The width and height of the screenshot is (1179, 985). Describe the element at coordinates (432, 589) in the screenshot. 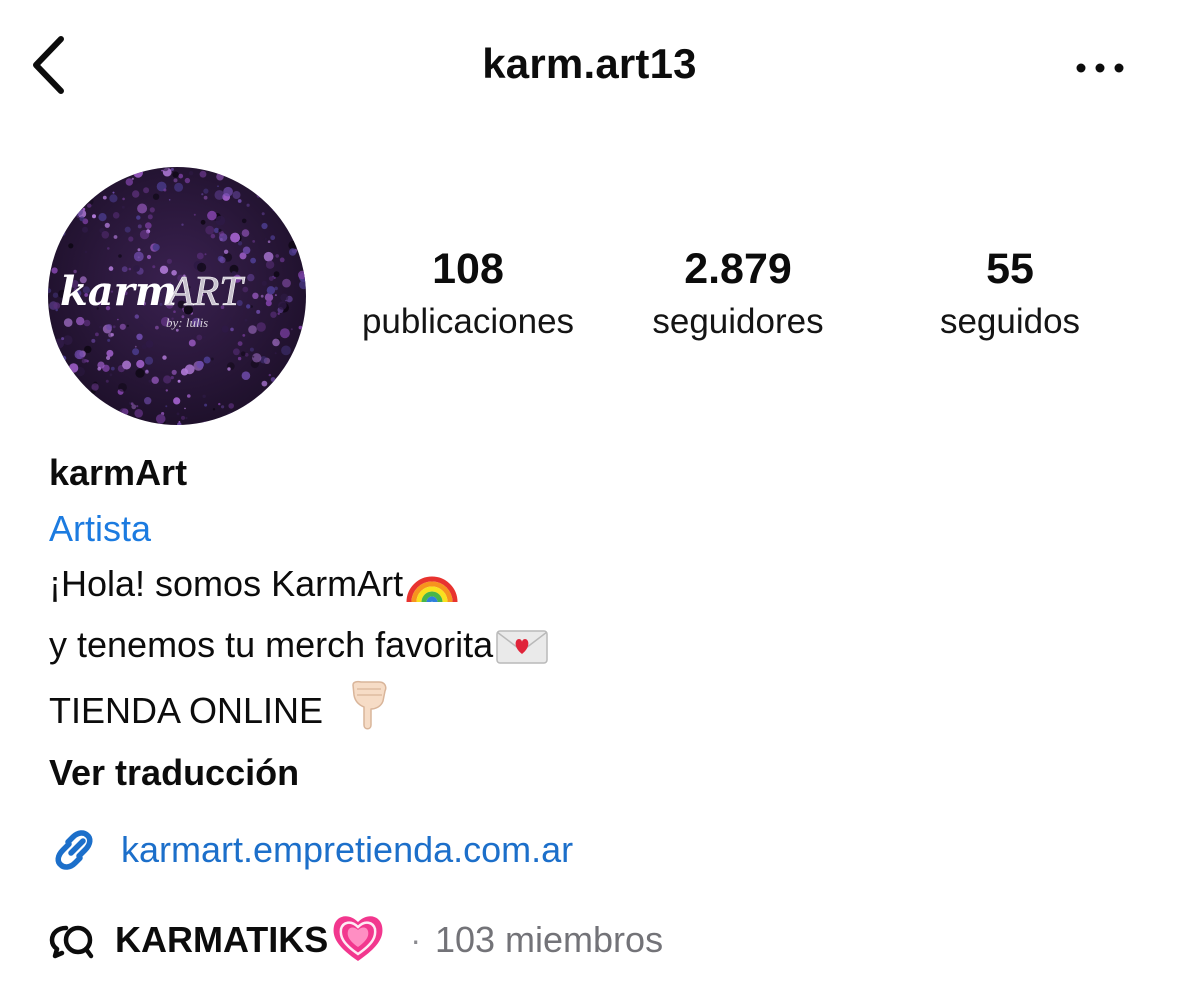

I see `rainbow-emoji` at that location.